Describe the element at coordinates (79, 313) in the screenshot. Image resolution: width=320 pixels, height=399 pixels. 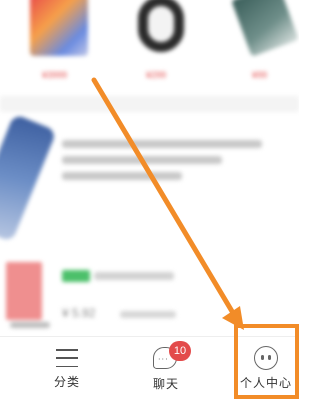
I see `product-price-large: ¥ 5.92` at that location.